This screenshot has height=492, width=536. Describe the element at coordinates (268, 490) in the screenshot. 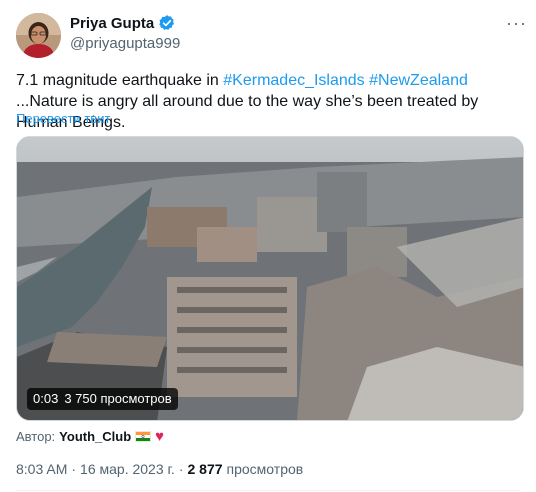

I see `divider` at that location.